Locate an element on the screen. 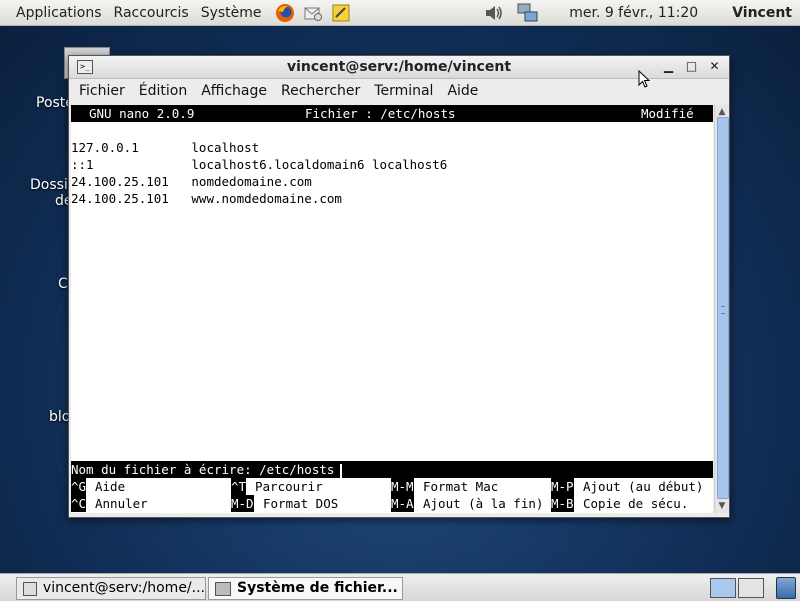 The height and width of the screenshot is (601, 800). volume-icon is located at coordinates (494, 13).